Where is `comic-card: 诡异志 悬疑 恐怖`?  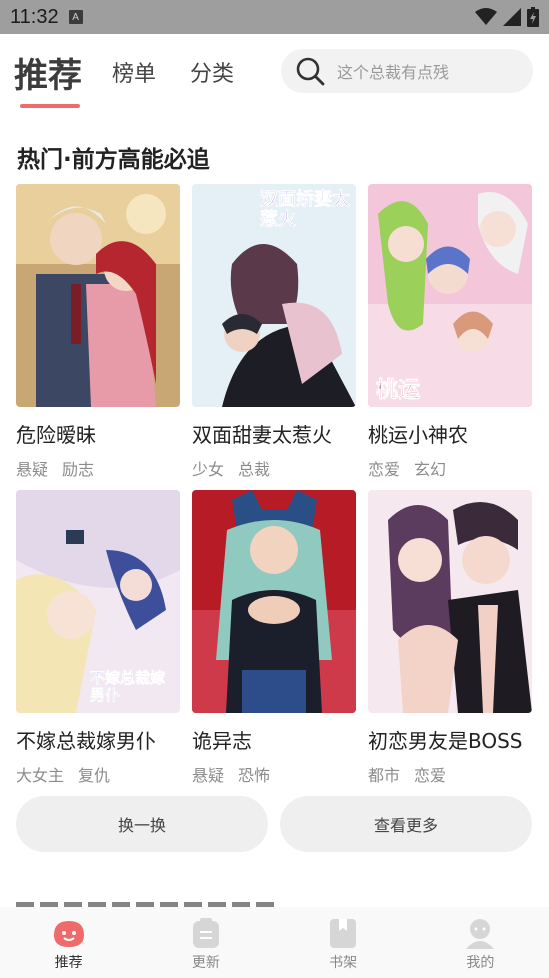
comic-card: 诡异志 悬疑 恐怖 is located at coordinates (274, 643).